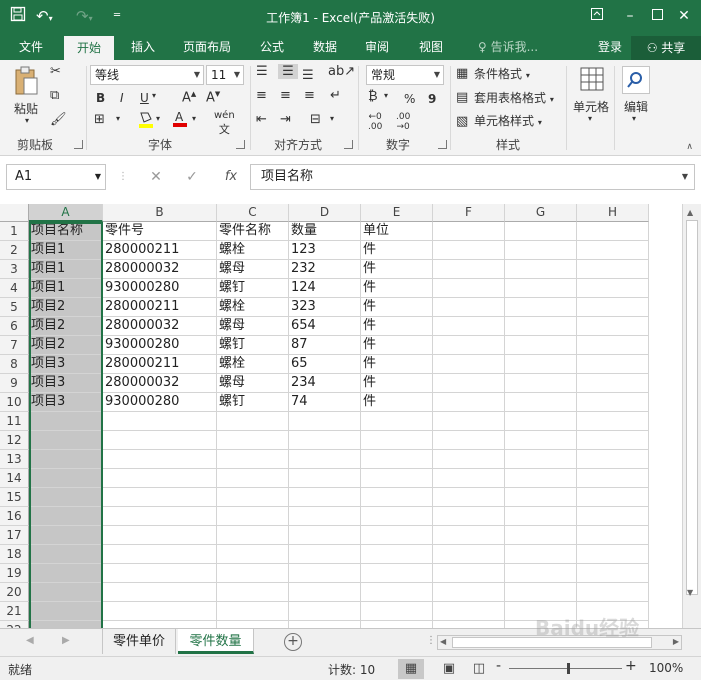 The width and height of the screenshot is (701, 680). I want to click on cell-h7, so click(613, 345).